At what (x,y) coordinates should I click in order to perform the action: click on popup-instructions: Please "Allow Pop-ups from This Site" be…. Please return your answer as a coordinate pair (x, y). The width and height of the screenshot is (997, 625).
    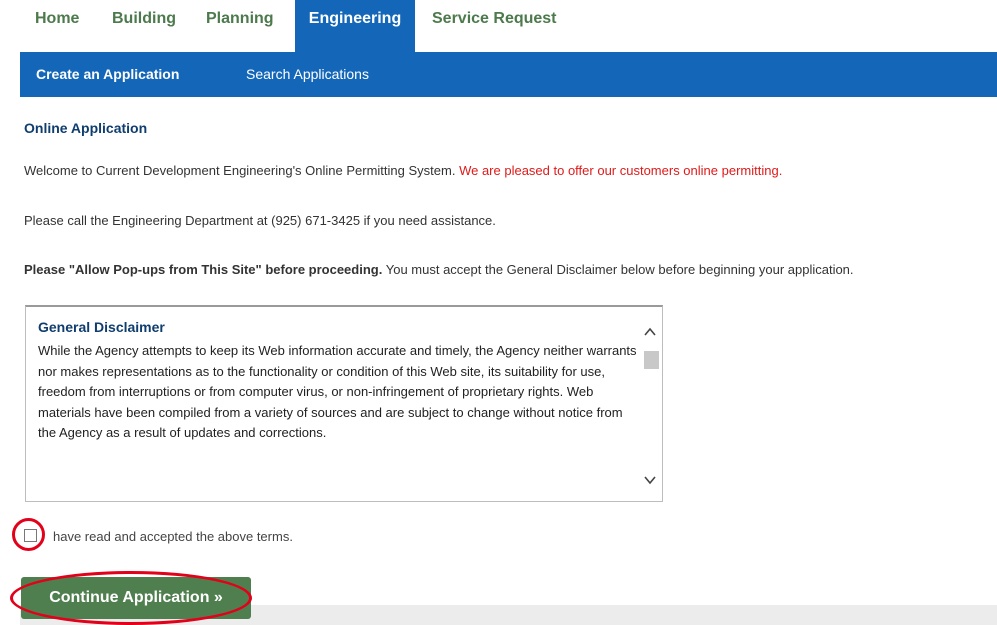
    Looking at the image, I should click on (439, 269).